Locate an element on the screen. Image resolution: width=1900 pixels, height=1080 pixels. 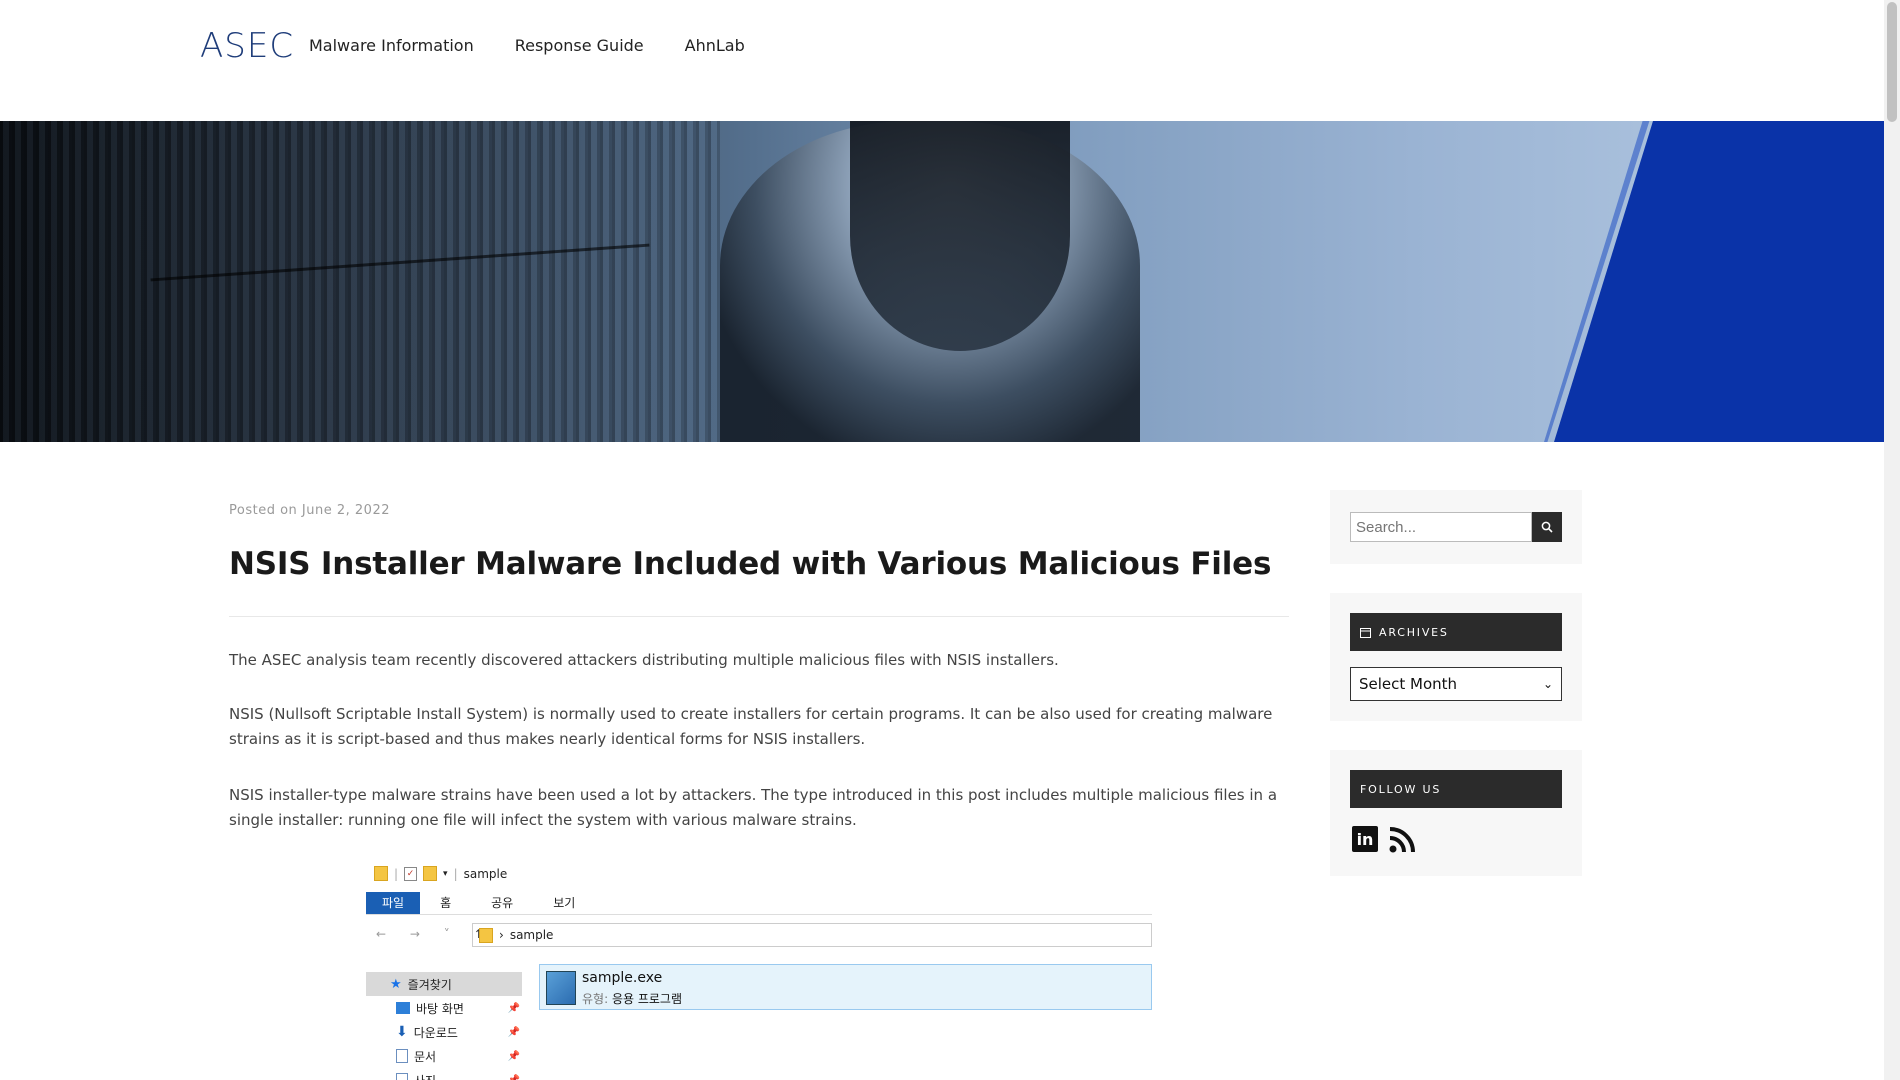
banner-face-shadow is located at coordinates (960, 236).